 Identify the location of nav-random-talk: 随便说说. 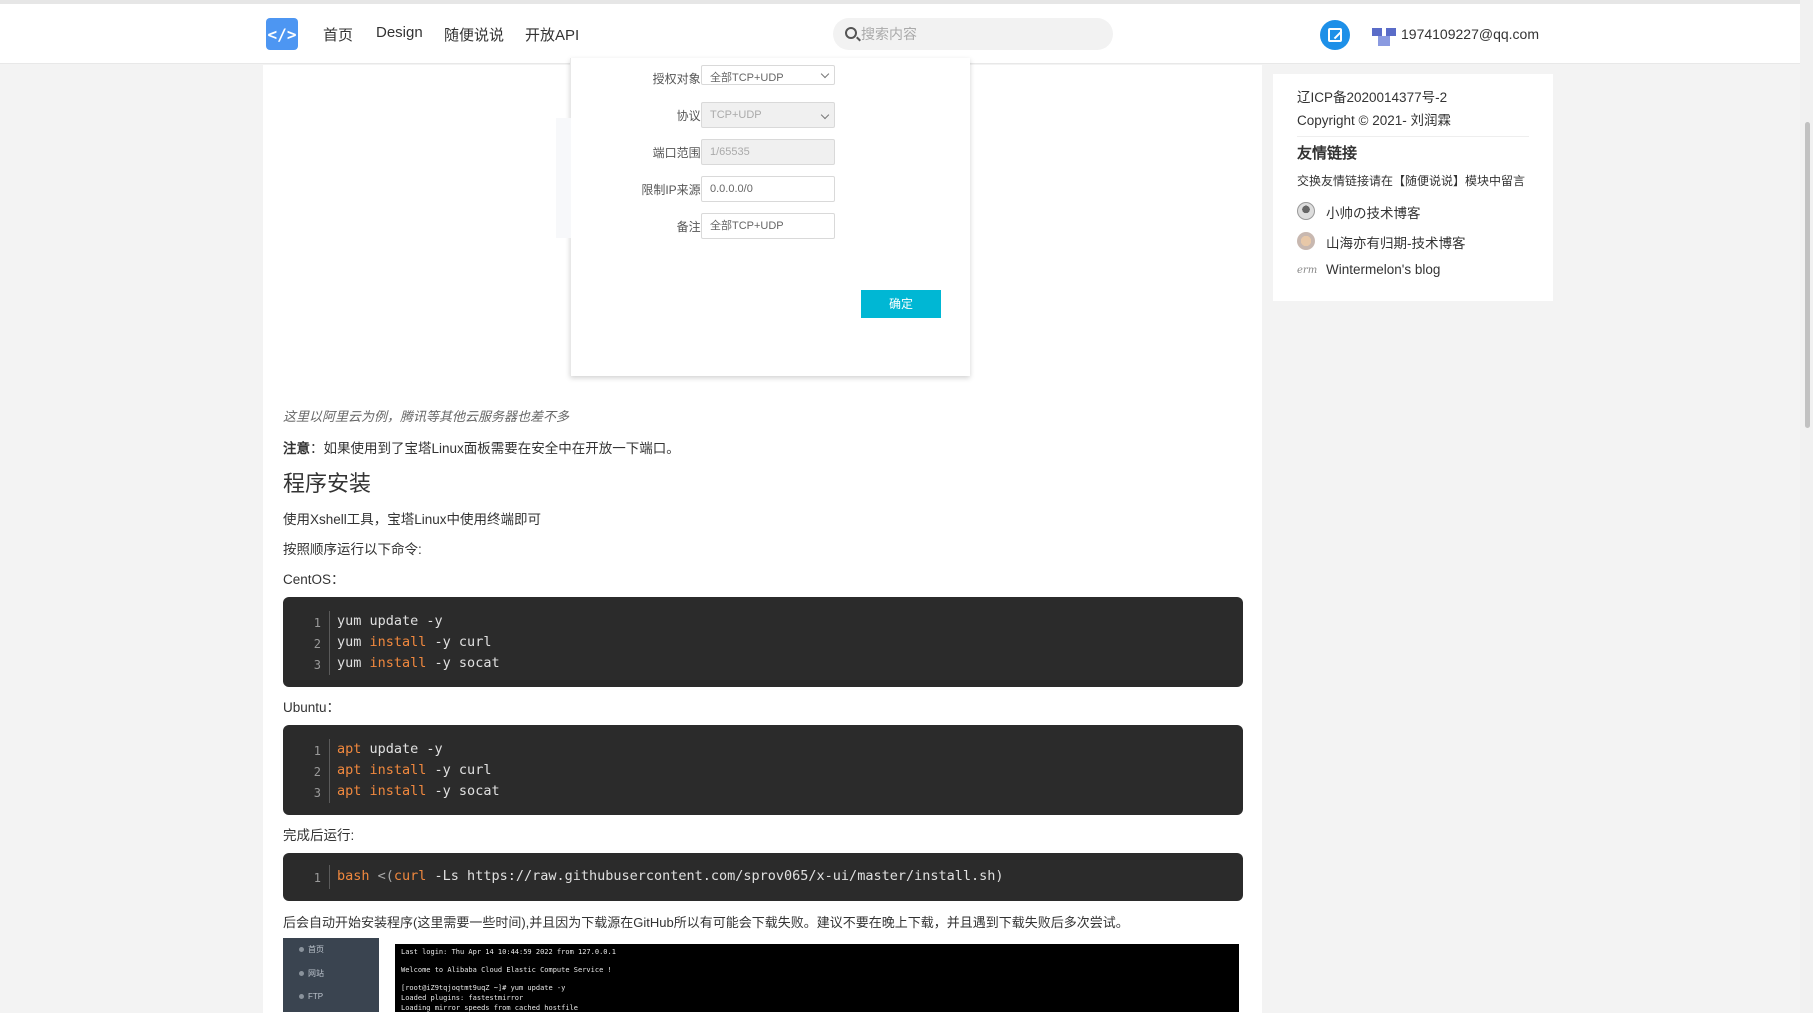
(474, 34).